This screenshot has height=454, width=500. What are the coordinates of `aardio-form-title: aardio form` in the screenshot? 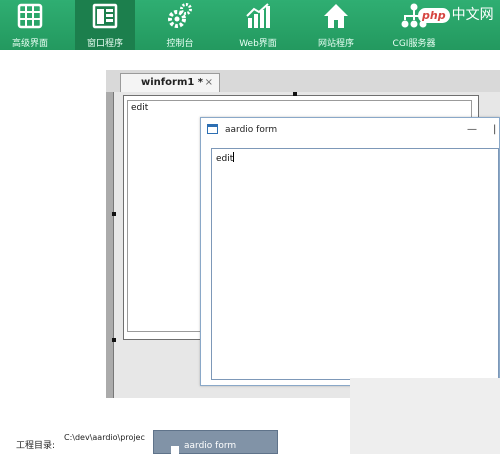 It's located at (251, 130).